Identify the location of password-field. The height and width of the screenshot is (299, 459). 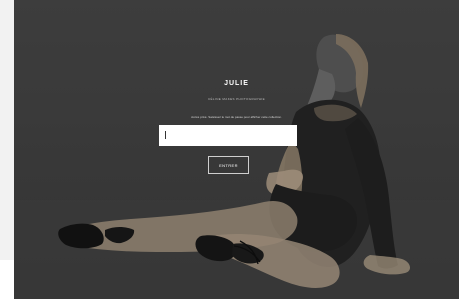
(228, 135).